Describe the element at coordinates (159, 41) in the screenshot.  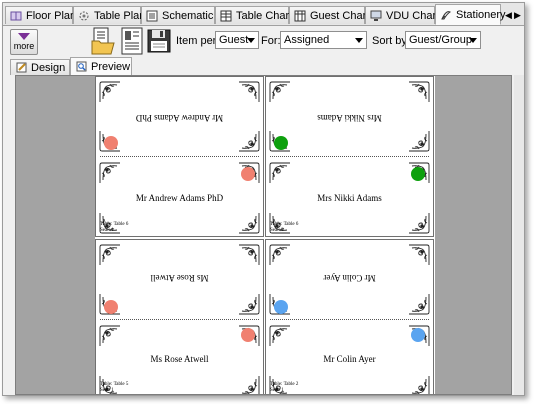
I see `save-icon` at that location.